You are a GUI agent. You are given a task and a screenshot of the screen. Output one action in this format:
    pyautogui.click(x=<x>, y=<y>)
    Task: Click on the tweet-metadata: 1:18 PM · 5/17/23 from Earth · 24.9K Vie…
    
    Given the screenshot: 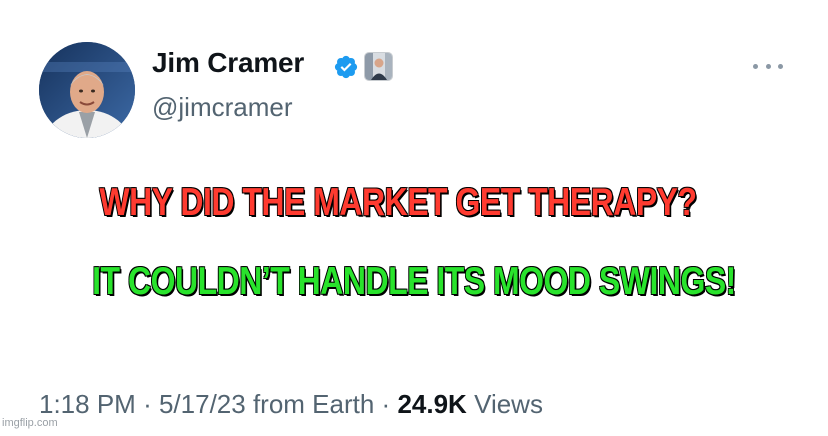 What is the action you would take?
    pyautogui.click(x=291, y=404)
    